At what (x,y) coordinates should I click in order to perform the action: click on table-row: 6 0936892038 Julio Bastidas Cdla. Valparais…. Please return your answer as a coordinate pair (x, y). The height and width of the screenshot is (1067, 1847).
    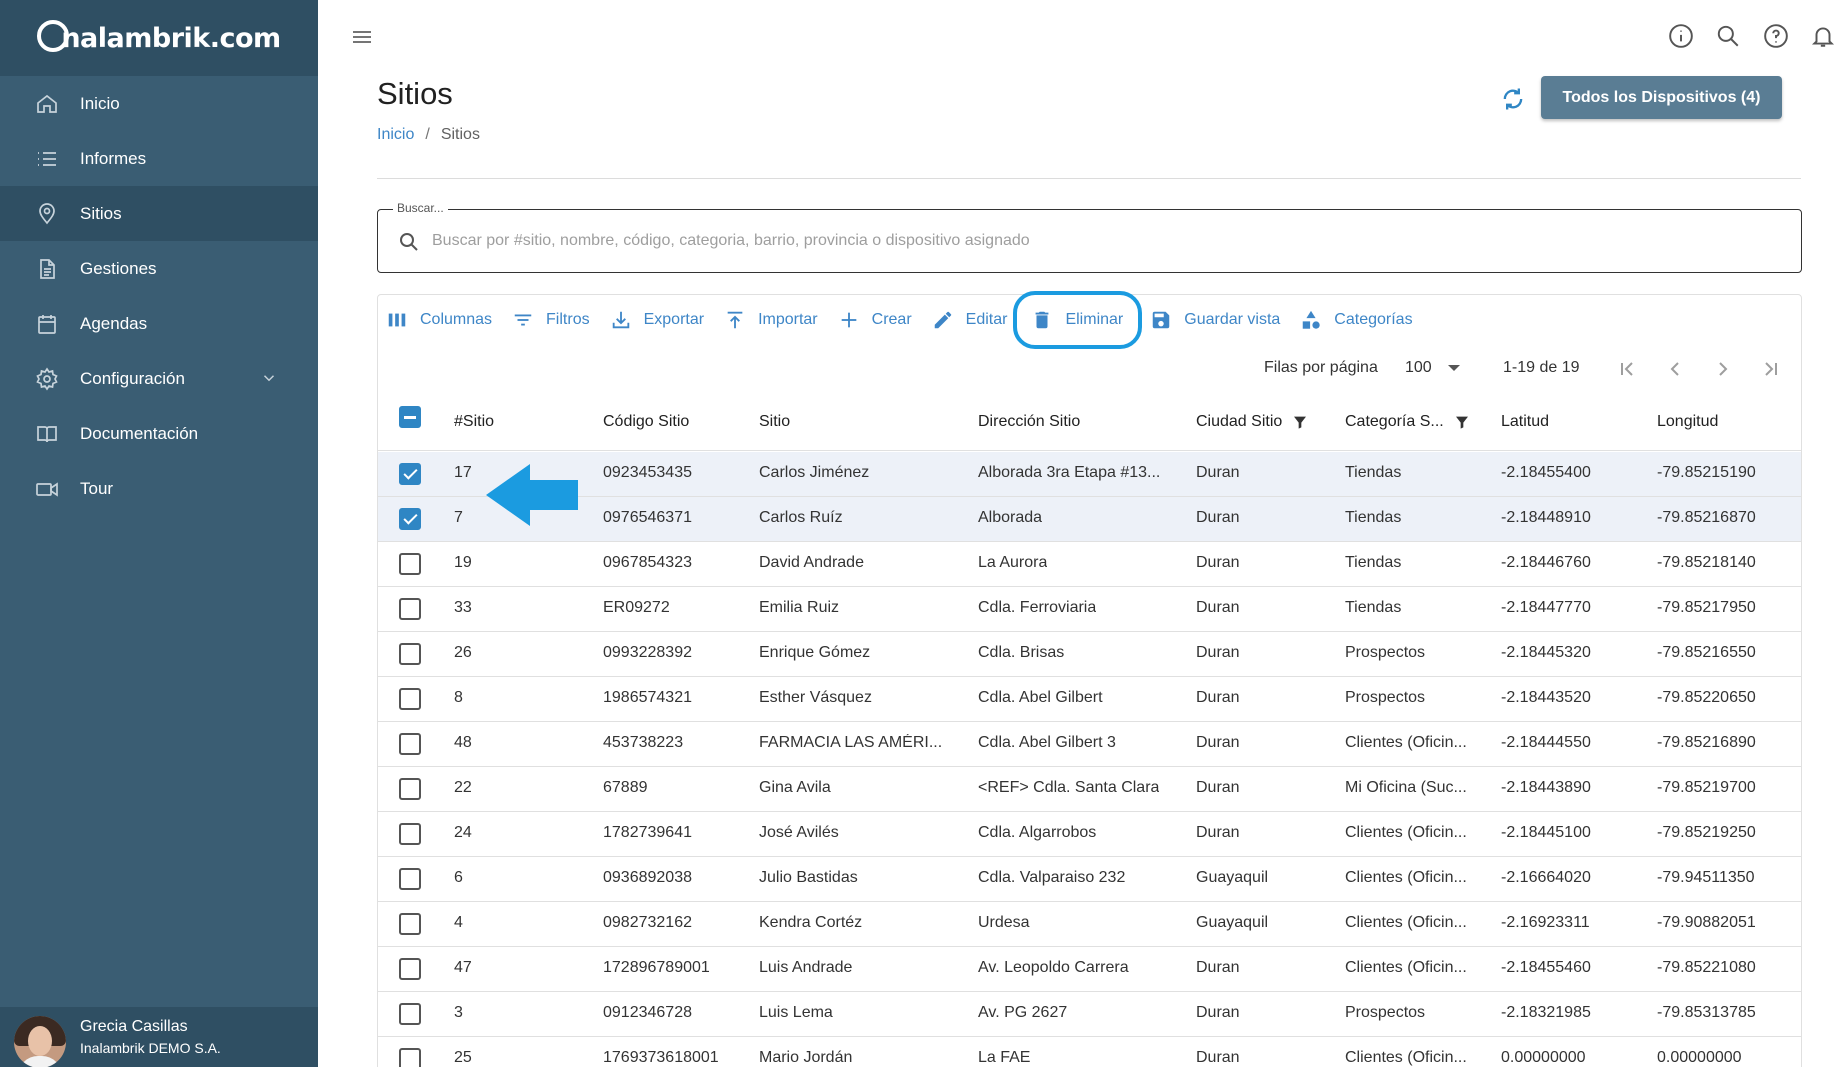
    Looking at the image, I should click on (1089, 879).